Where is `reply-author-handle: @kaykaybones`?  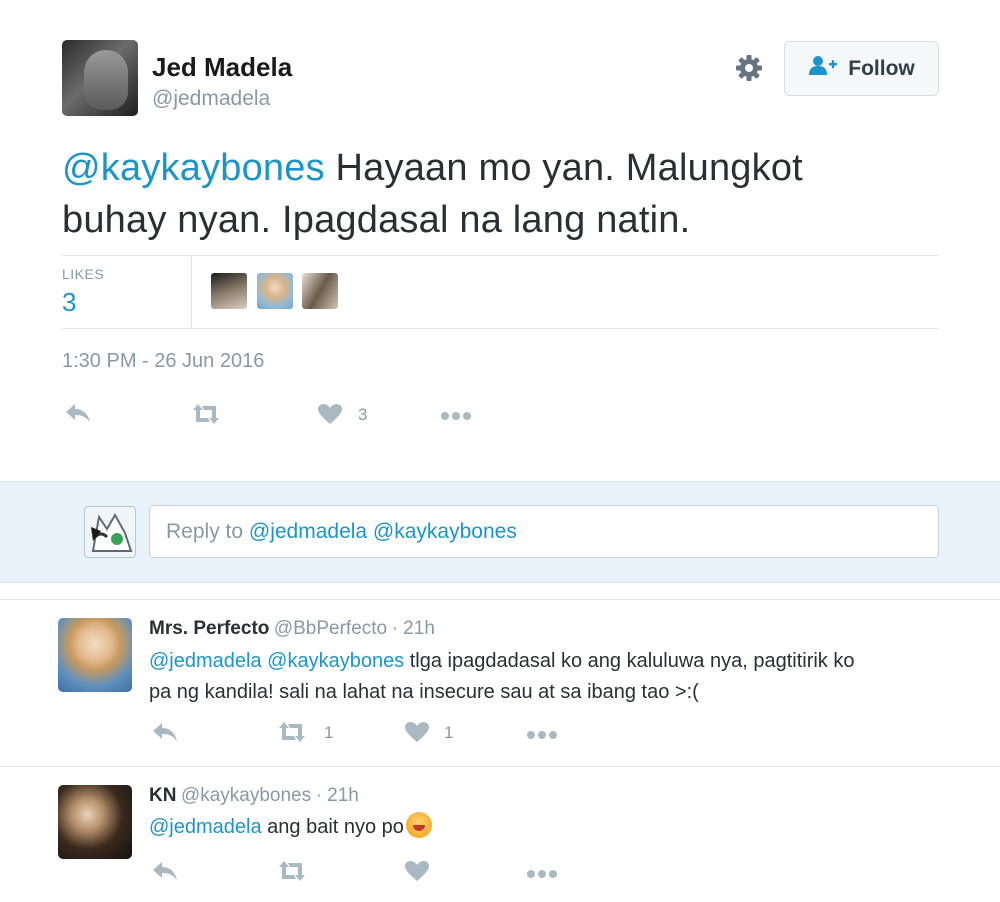
reply-author-handle: @kaykaybones is located at coordinates (246, 795).